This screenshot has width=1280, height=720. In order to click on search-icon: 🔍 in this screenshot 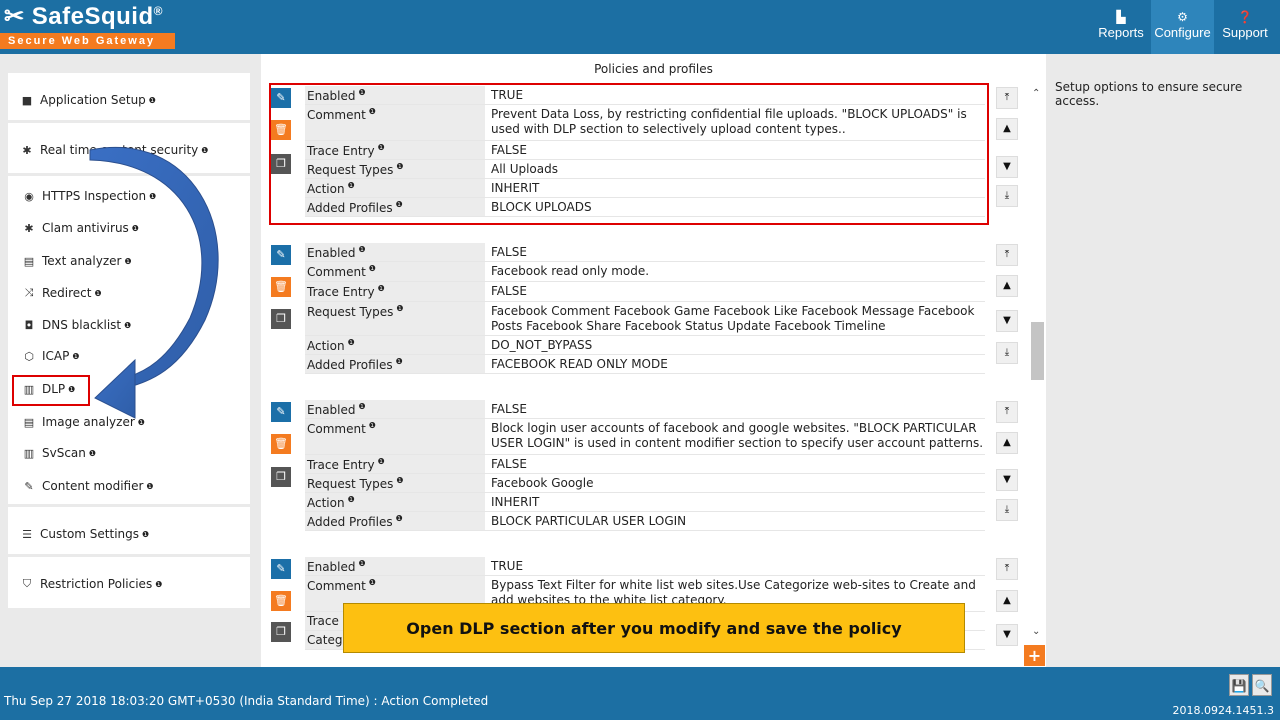, I will do `click(1262, 685)`.